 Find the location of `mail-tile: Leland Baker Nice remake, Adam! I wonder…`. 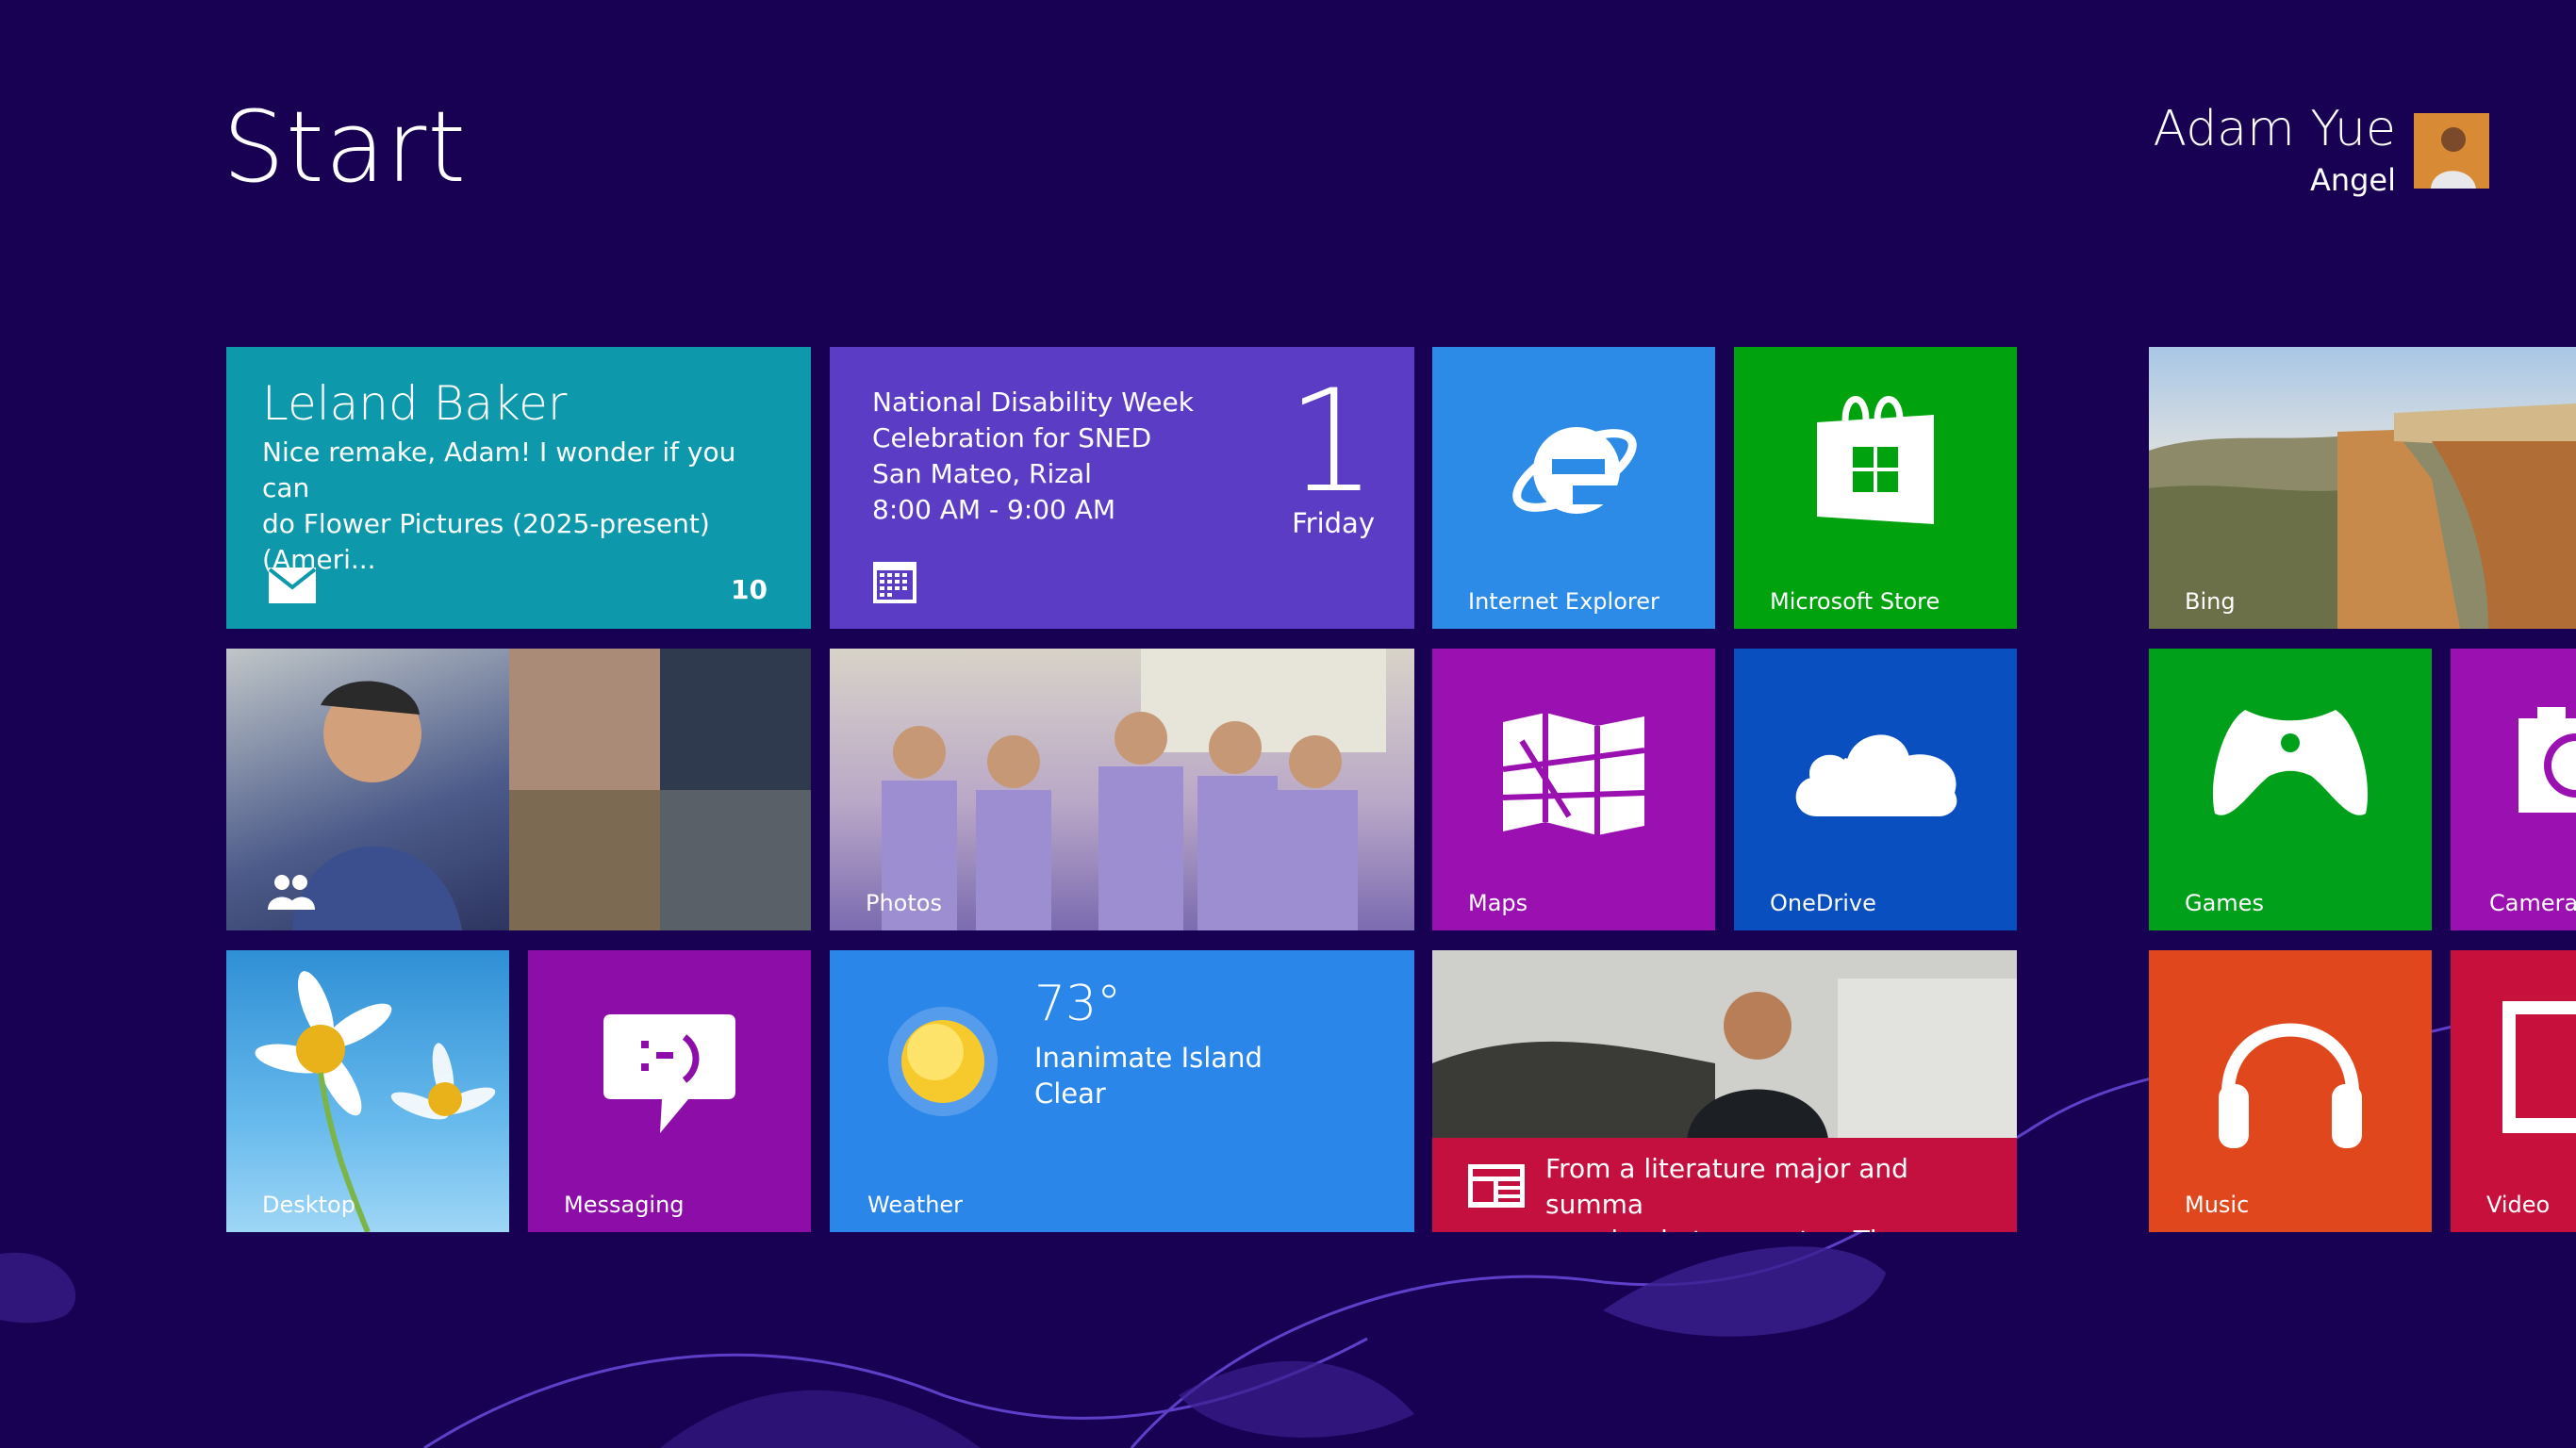

mail-tile: Leland Baker Nice remake, Adam! I wonder… is located at coordinates (518, 488).